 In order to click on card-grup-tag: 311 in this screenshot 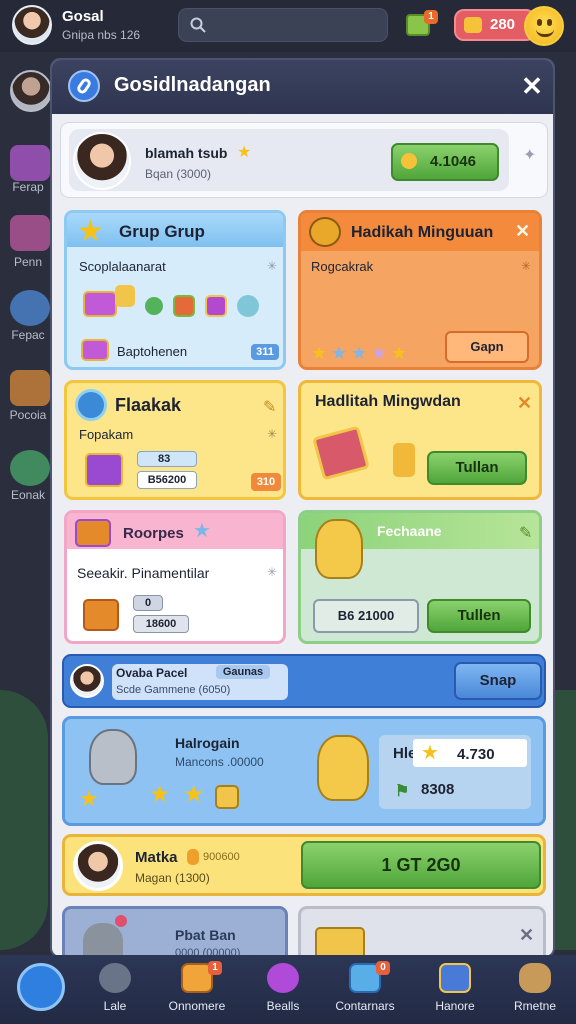, I will do `click(265, 352)`.